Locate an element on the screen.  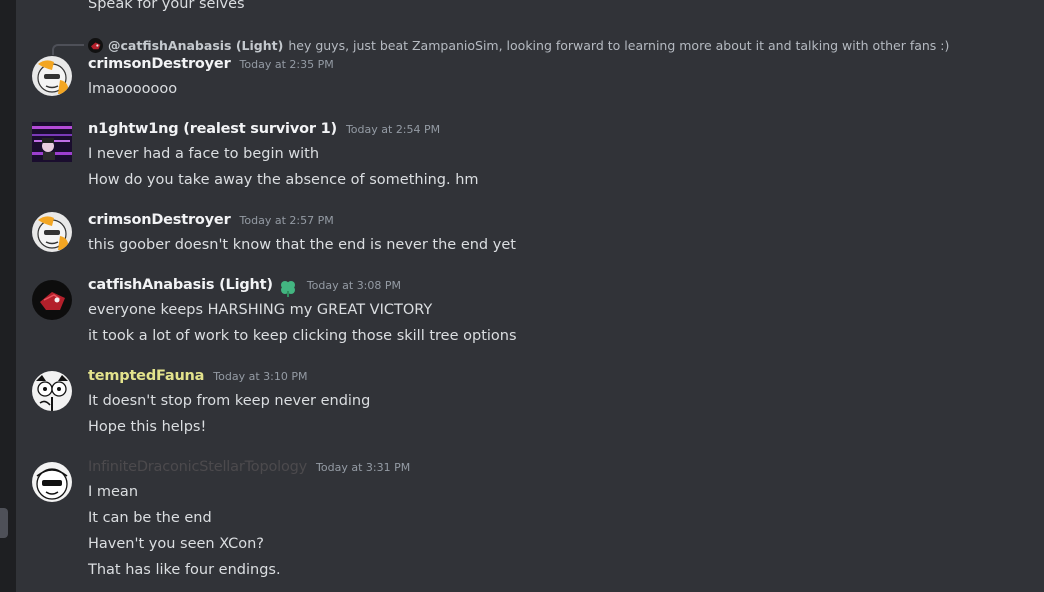
message-text: I mean is located at coordinates (113, 492).